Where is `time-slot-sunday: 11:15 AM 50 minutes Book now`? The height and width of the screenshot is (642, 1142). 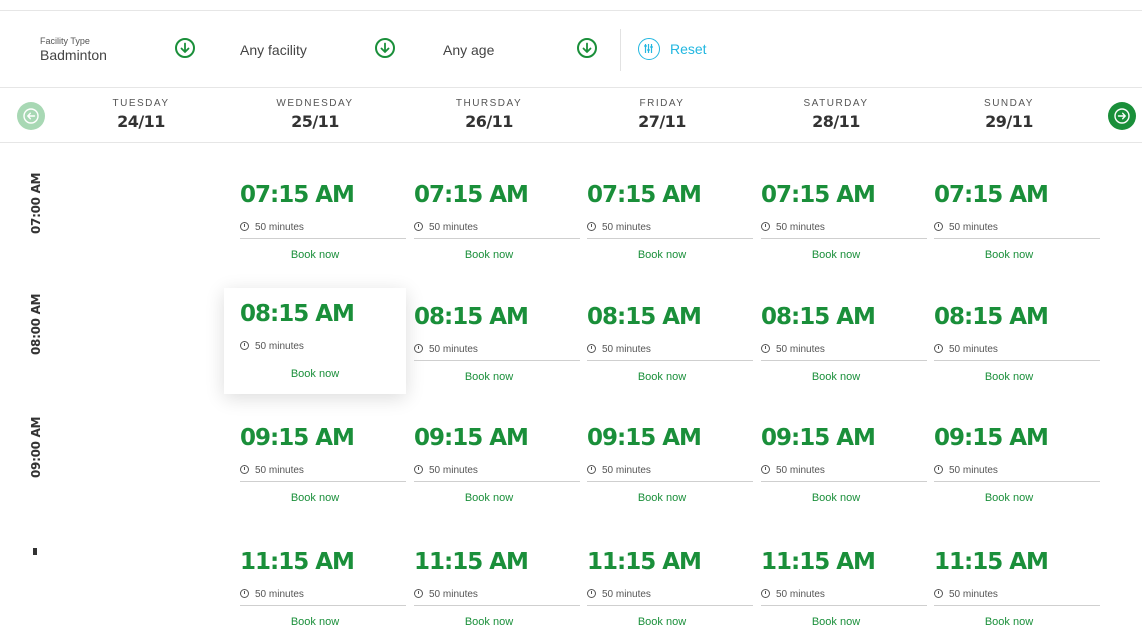
time-slot-sunday: 11:15 AM 50 minutes Book now is located at coordinates (1009, 589).